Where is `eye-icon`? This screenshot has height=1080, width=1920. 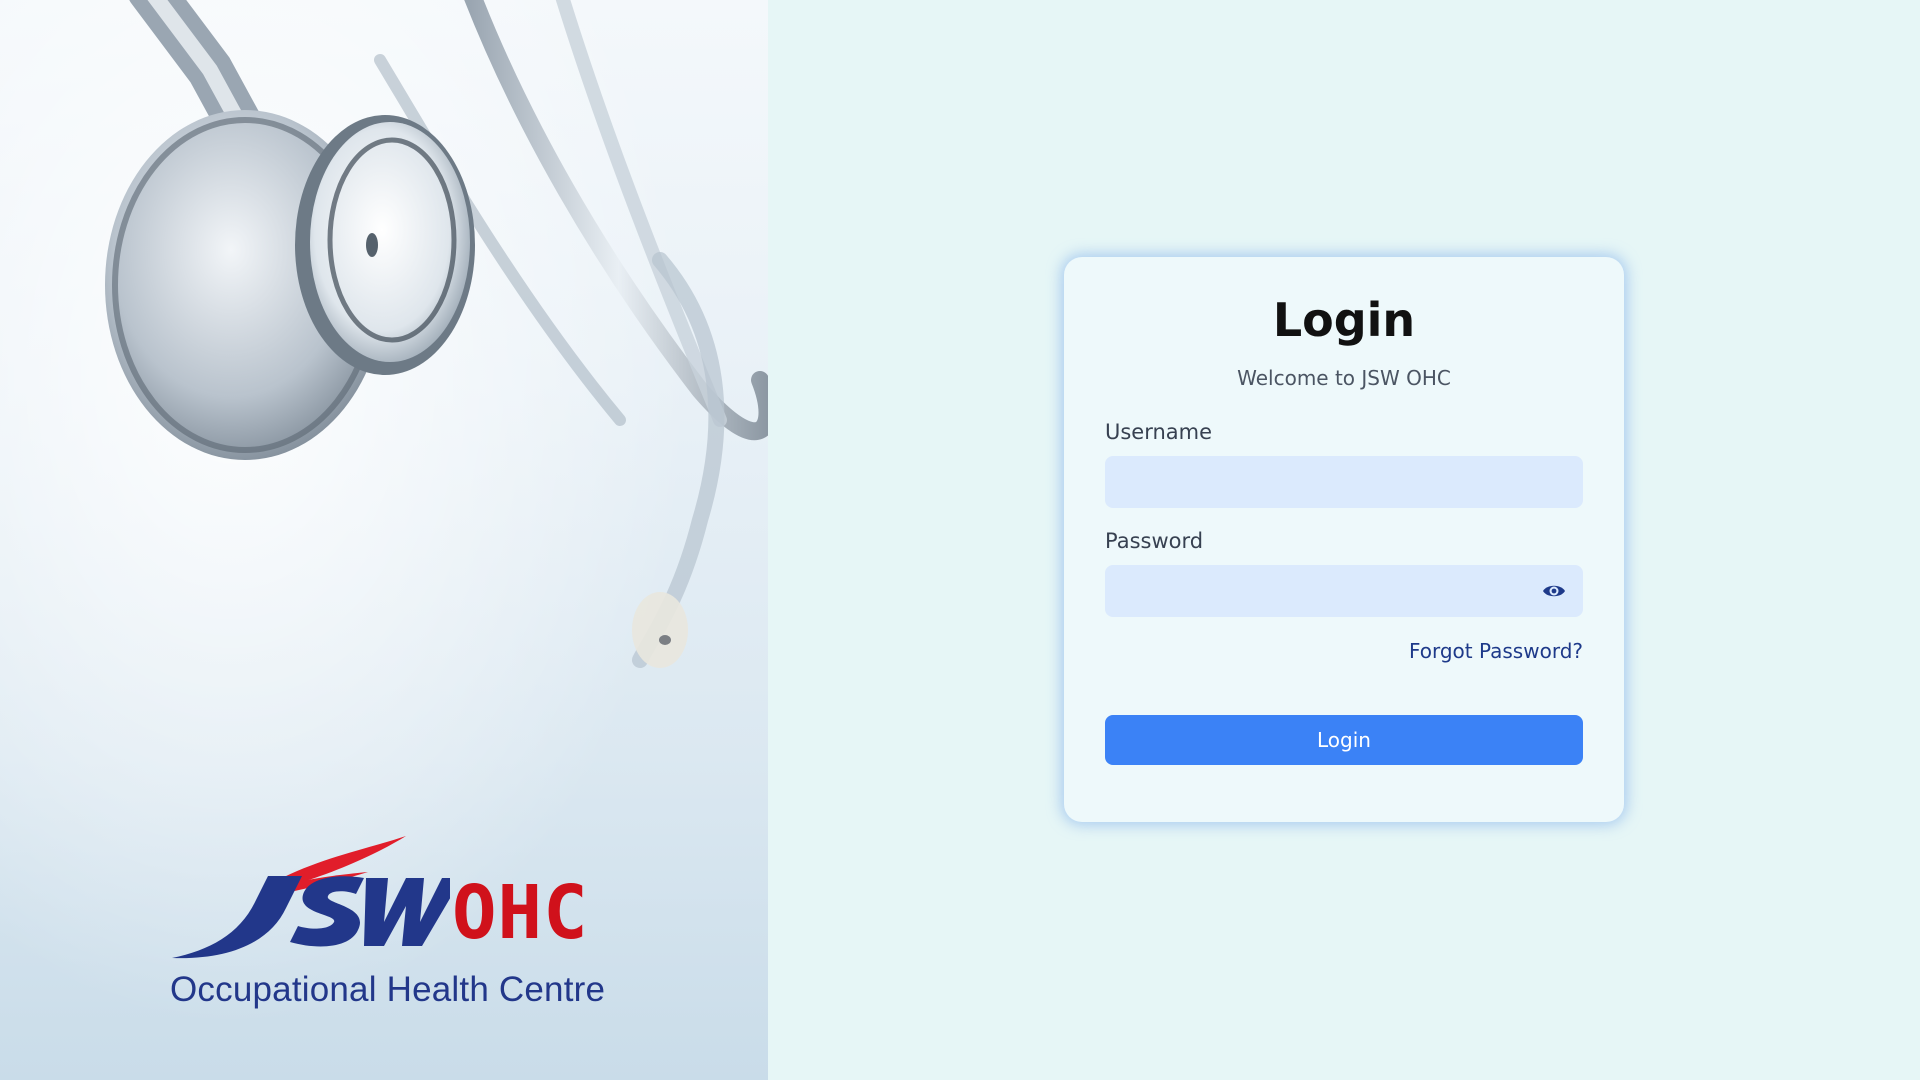 eye-icon is located at coordinates (1554, 591).